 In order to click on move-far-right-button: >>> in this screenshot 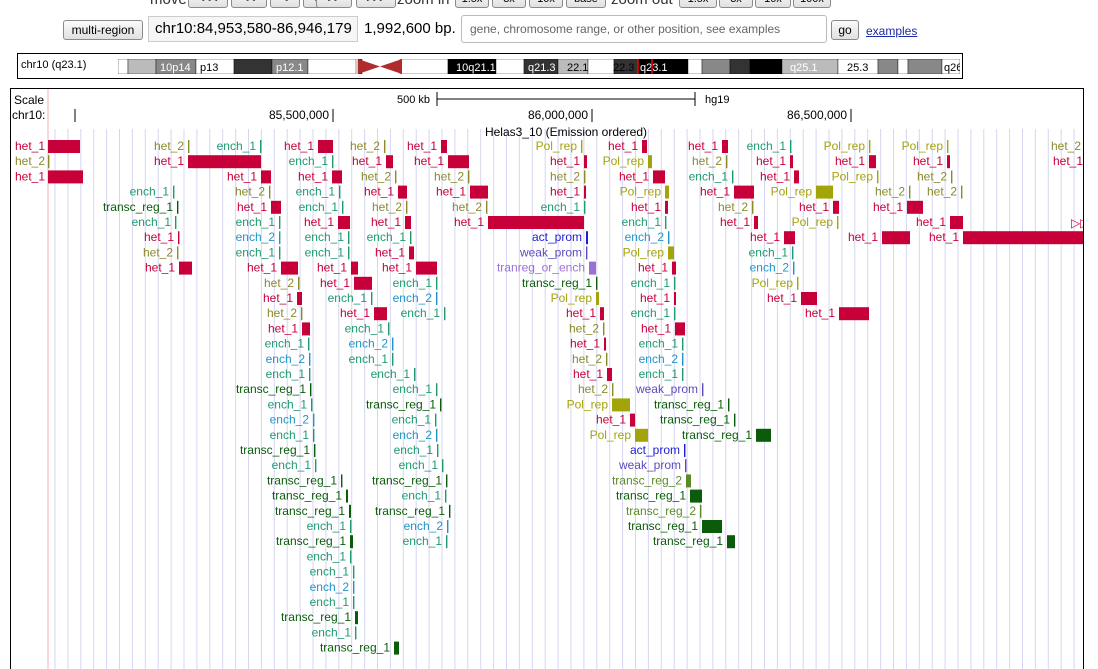, I will do `click(376, 4)`.